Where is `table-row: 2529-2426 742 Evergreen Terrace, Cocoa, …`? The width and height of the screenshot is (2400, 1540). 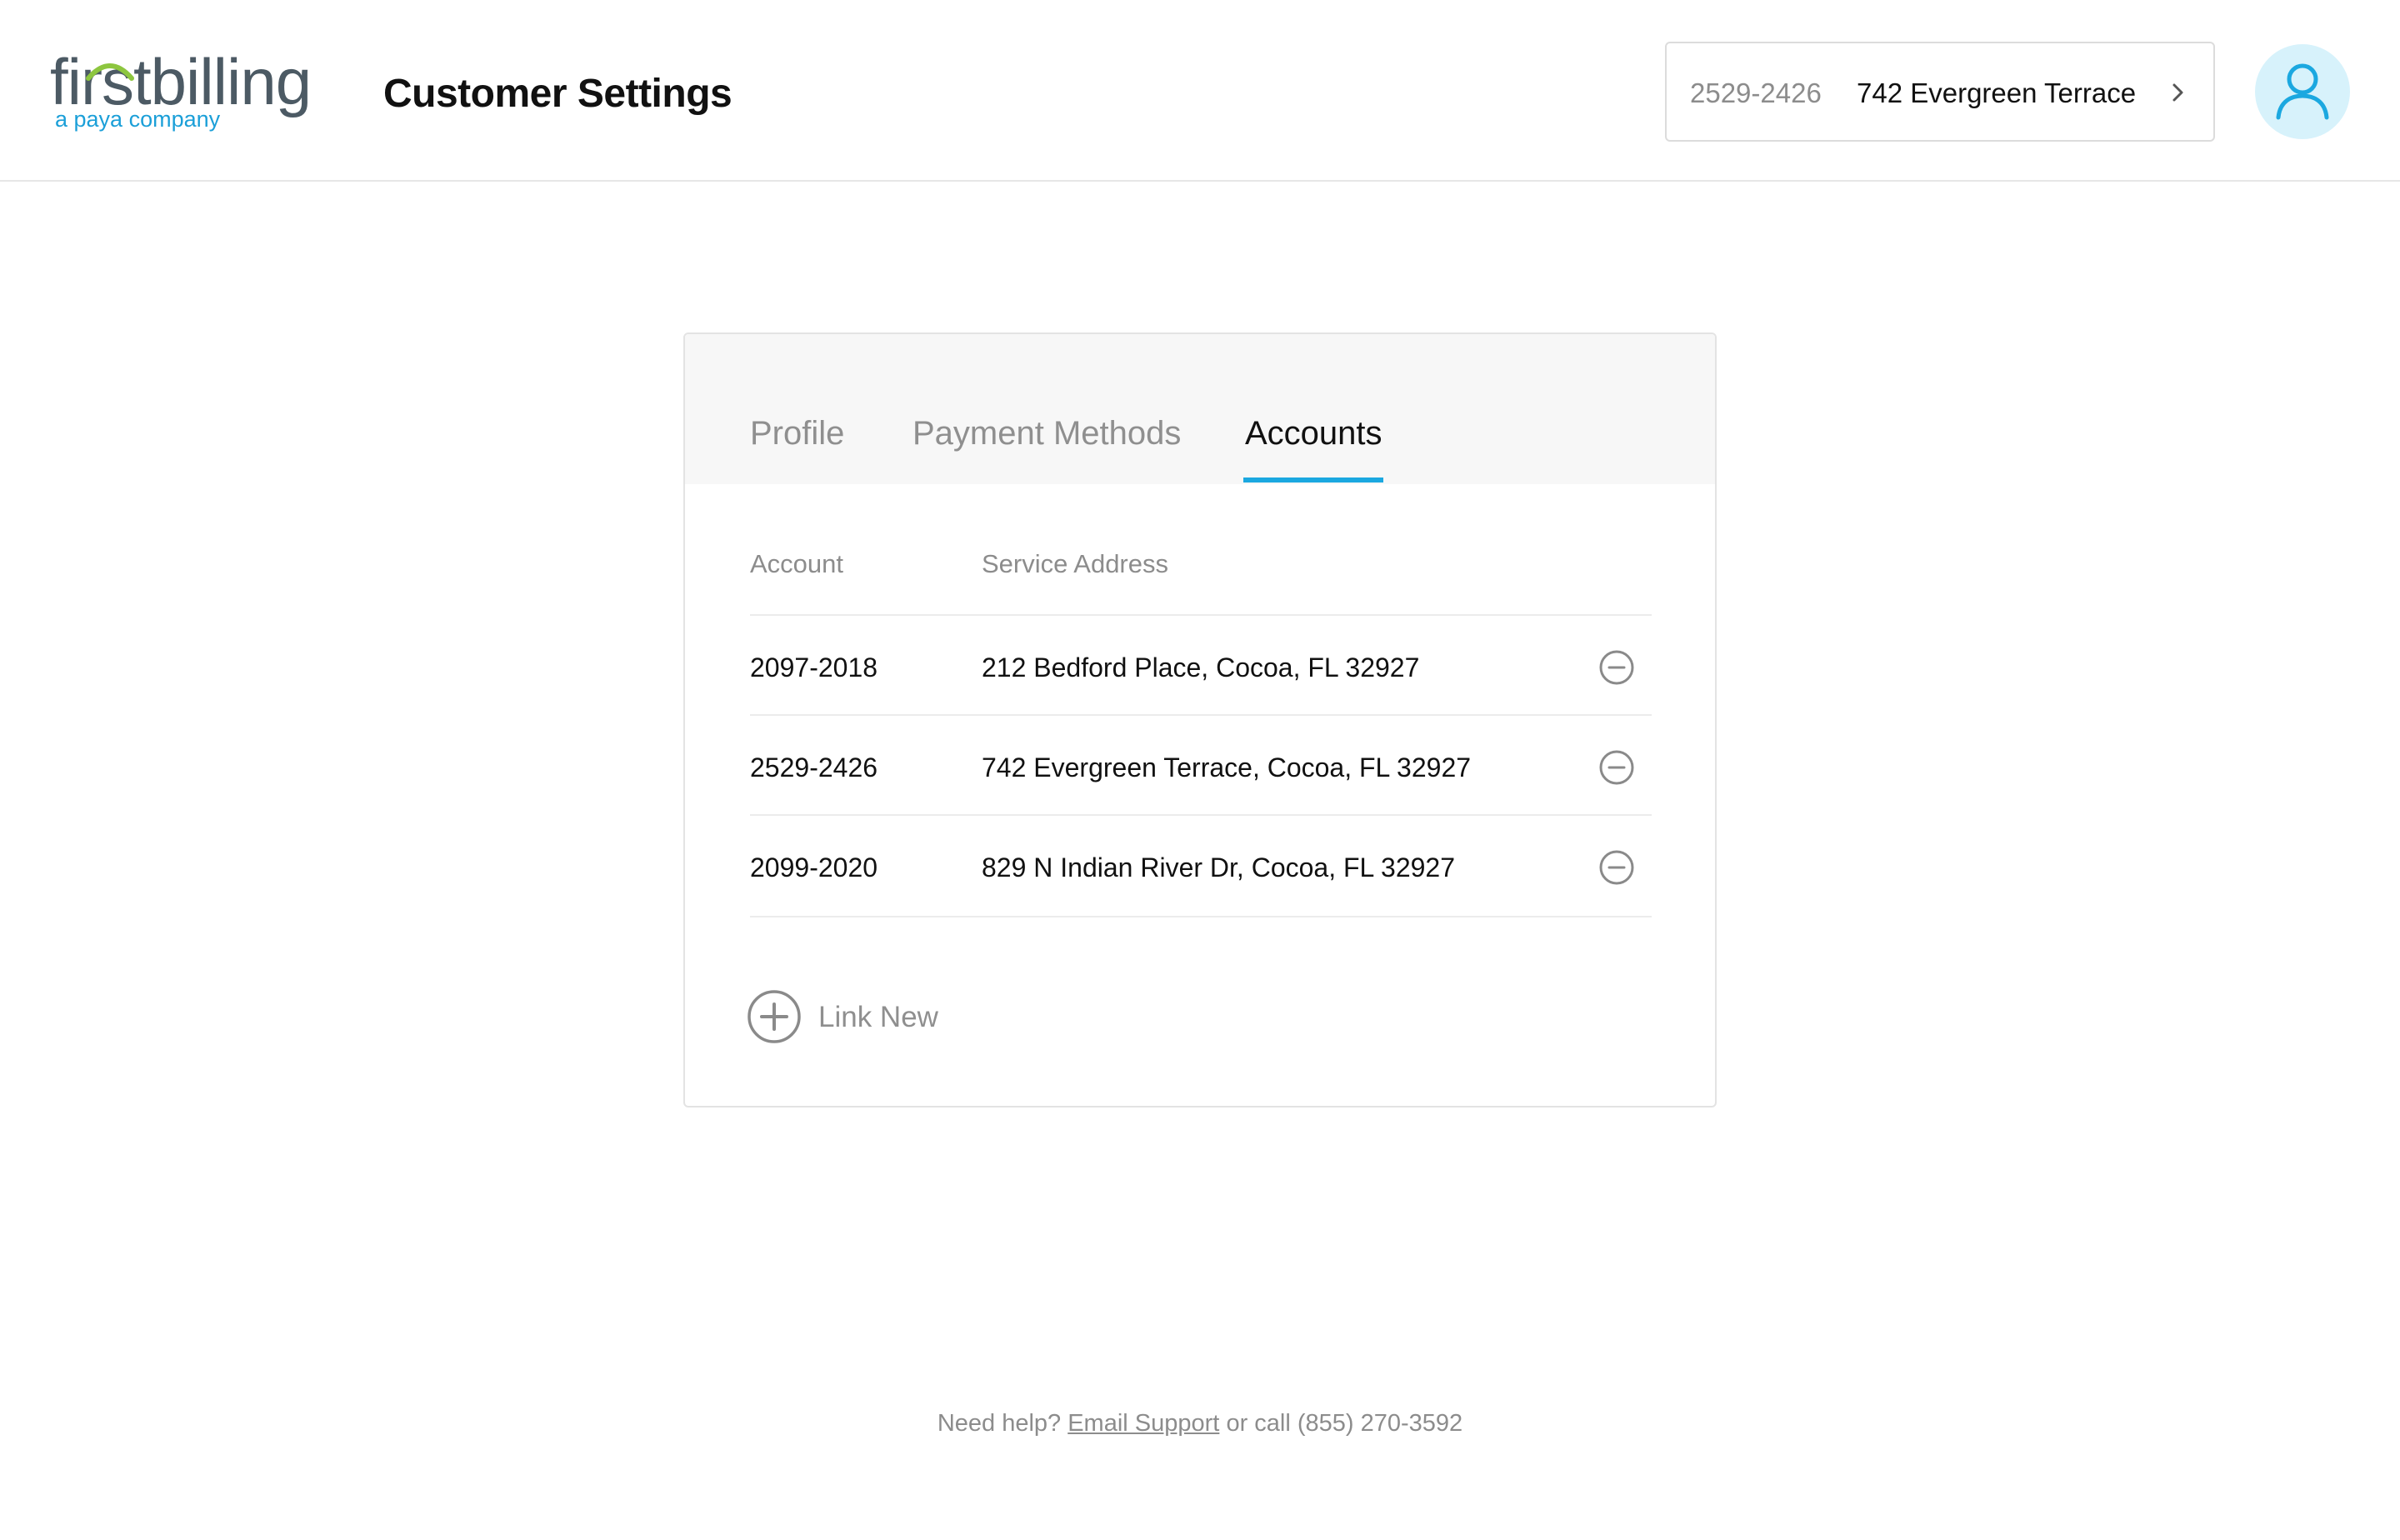
table-row: 2529-2426 742 Evergreen Terrace, Cocoa, … is located at coordinates (1201, 764).